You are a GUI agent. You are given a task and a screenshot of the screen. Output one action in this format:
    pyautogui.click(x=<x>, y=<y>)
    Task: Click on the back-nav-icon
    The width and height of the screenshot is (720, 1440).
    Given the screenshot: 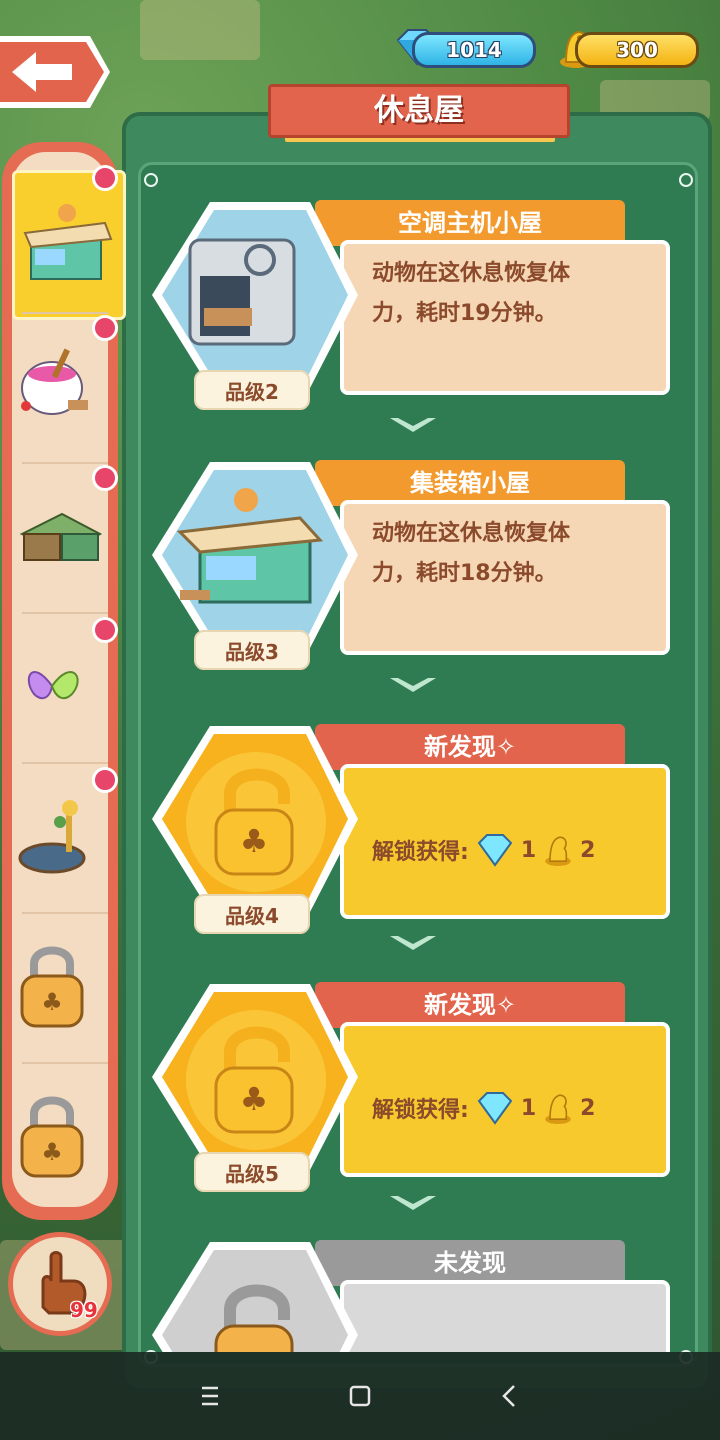 What is the action you would take?
    pyautogui.click(x=510, y=1396)
    